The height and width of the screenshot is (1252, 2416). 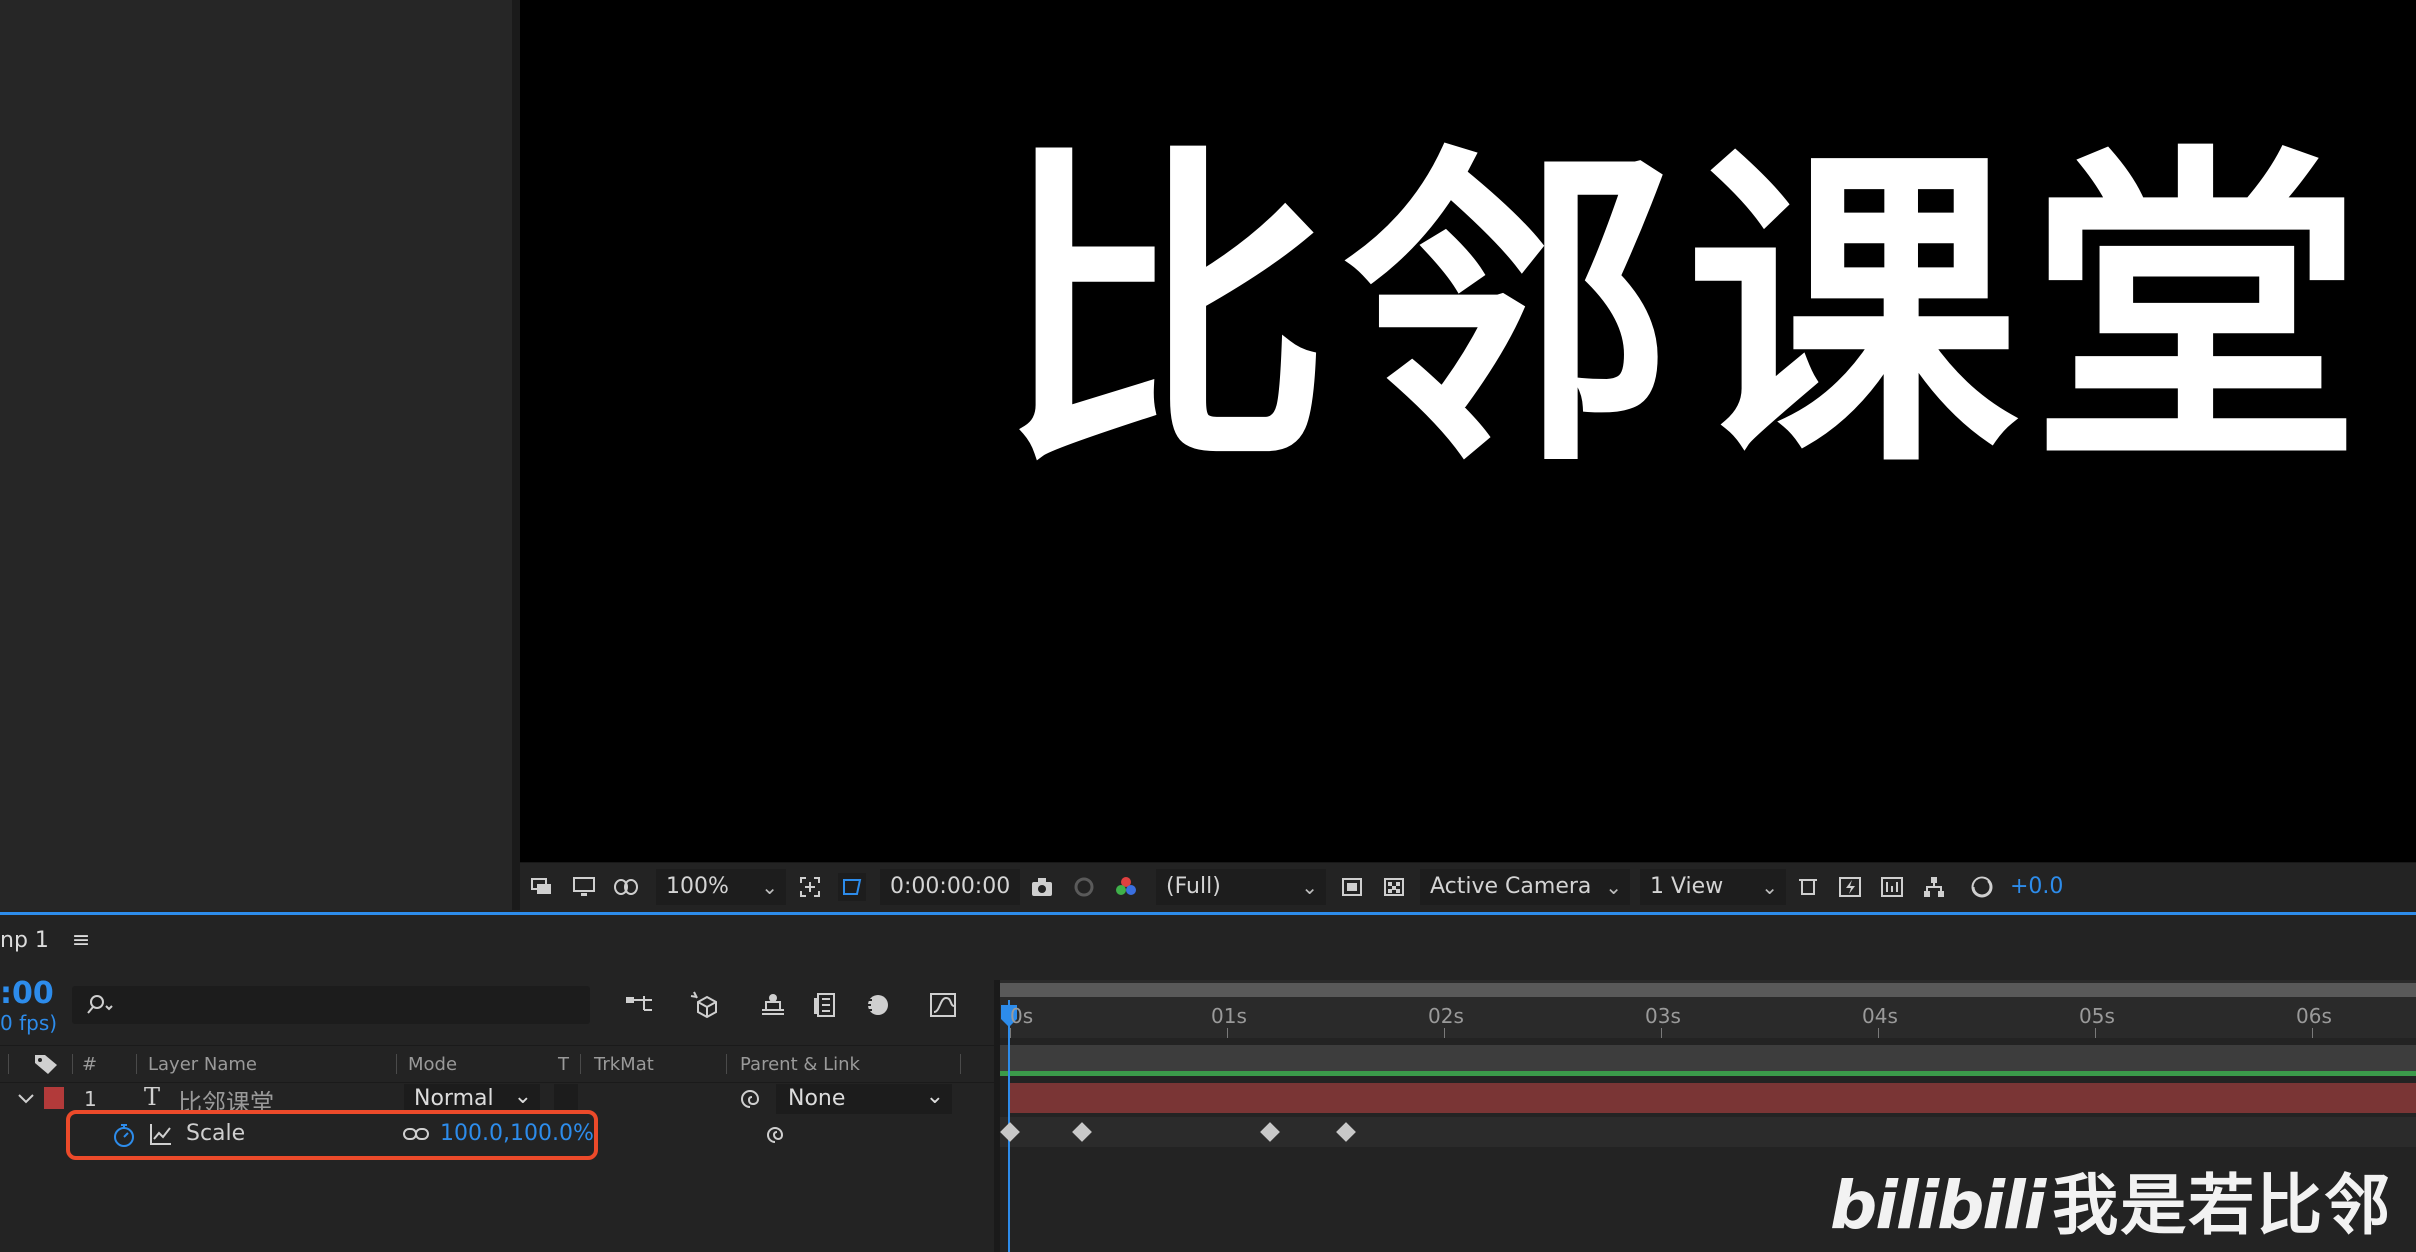 I want to click on current-time-field: 0:00:00:00, so click(x=950, y=887).